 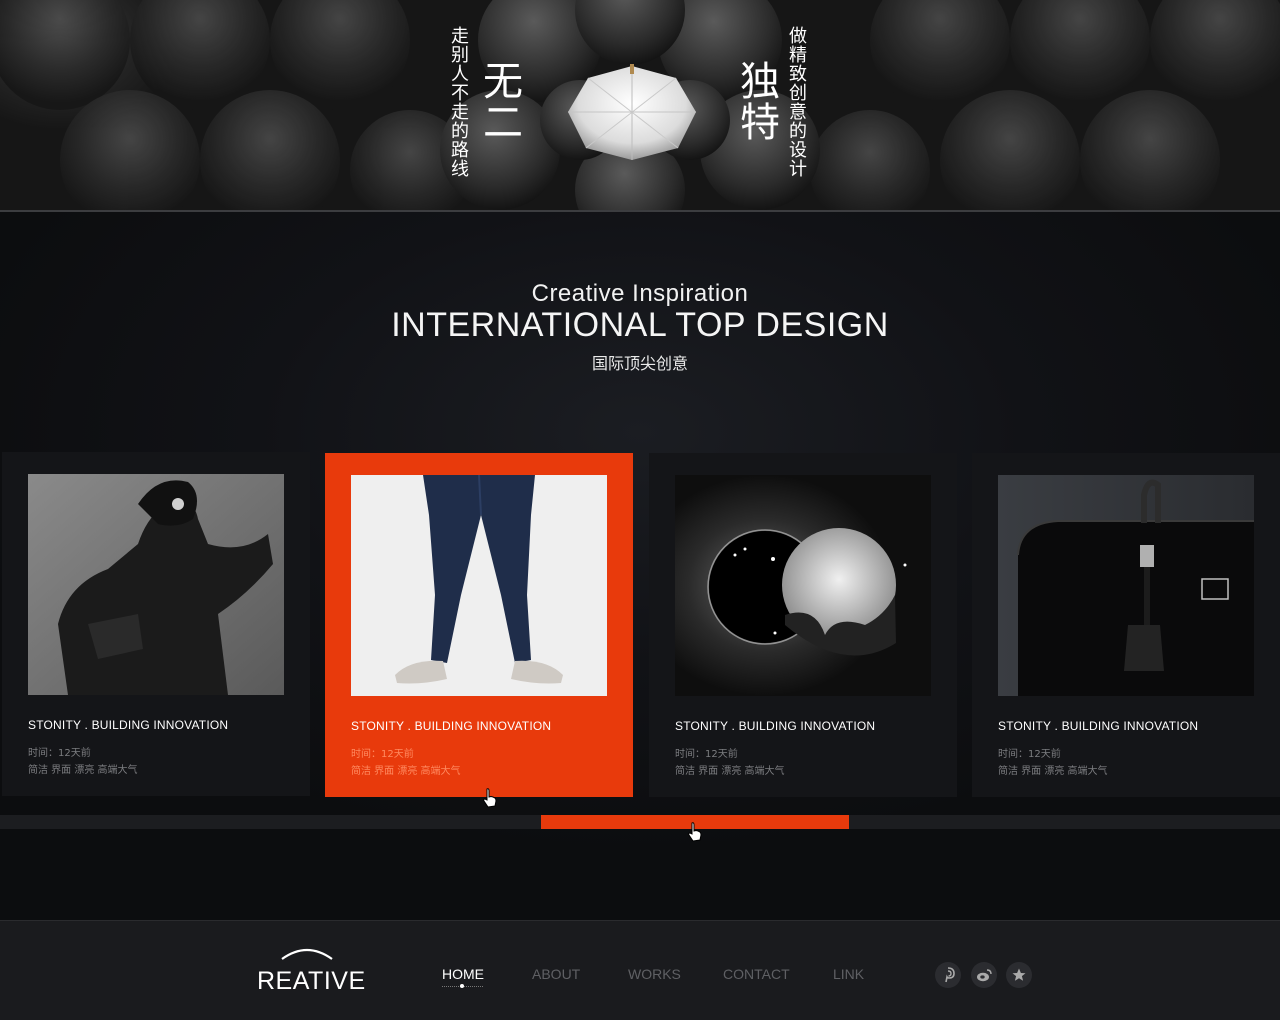 What do you see at coordinates (848, 974) in the screenshot?
I see `nav-link: LINK` at bounding box center [848, 974].